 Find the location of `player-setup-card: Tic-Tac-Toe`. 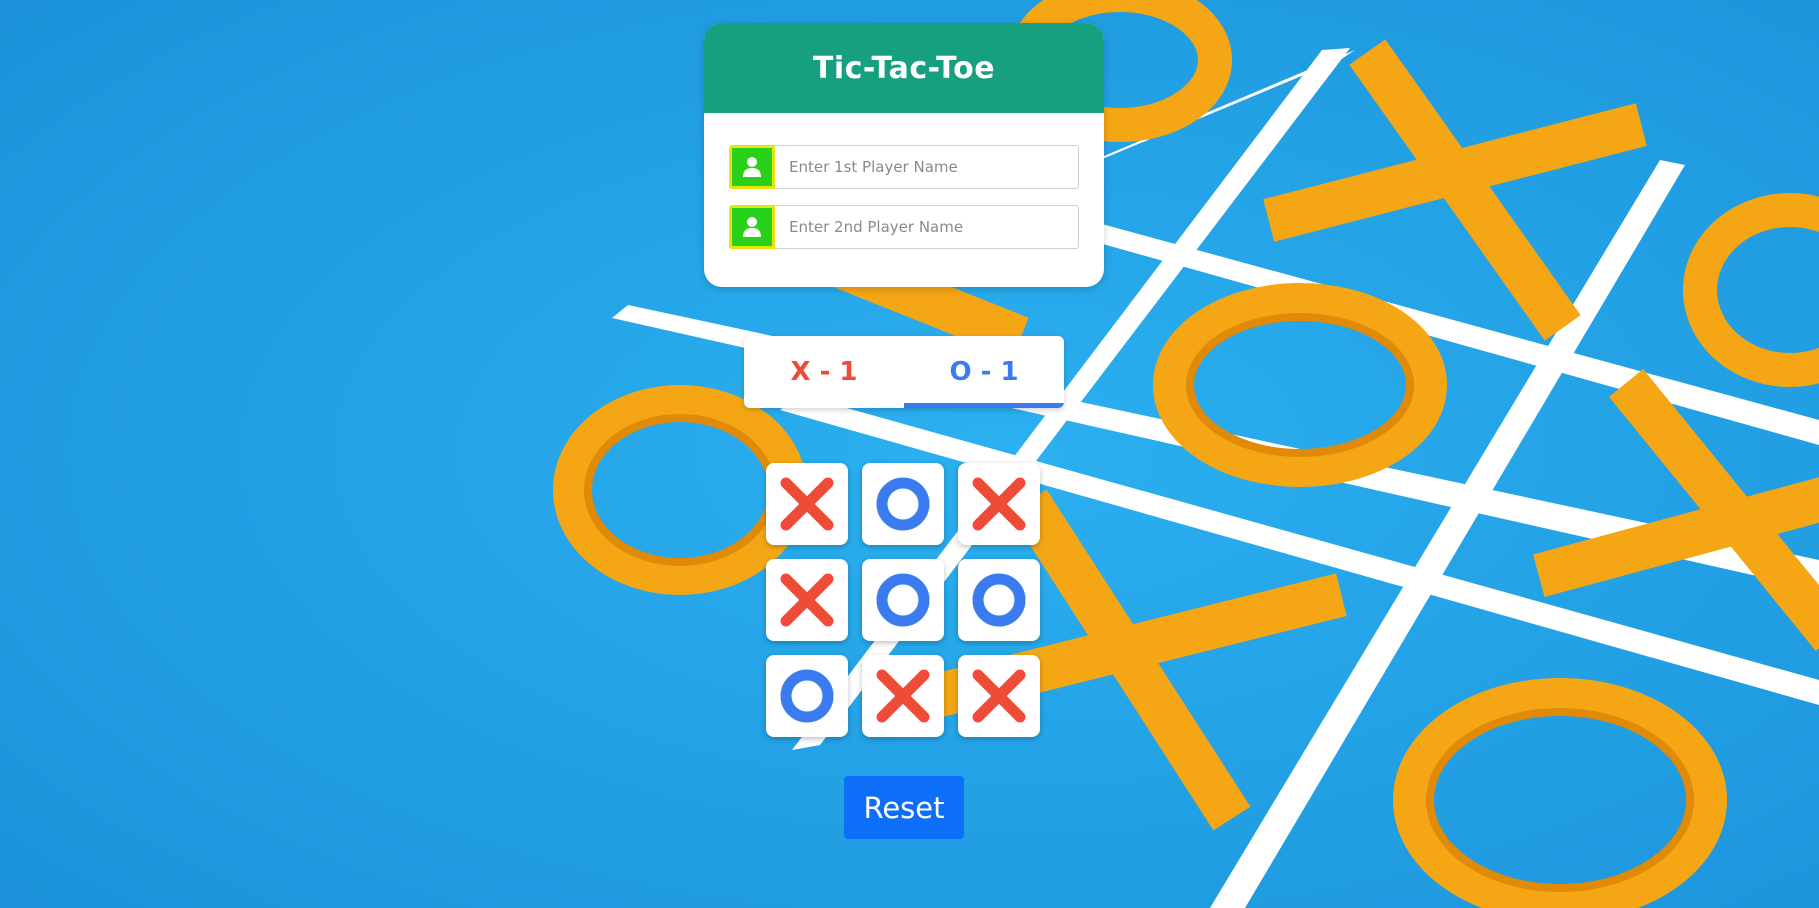

player-setup-card: Tic-Tac-Toe is located at coordinates (904, 155).